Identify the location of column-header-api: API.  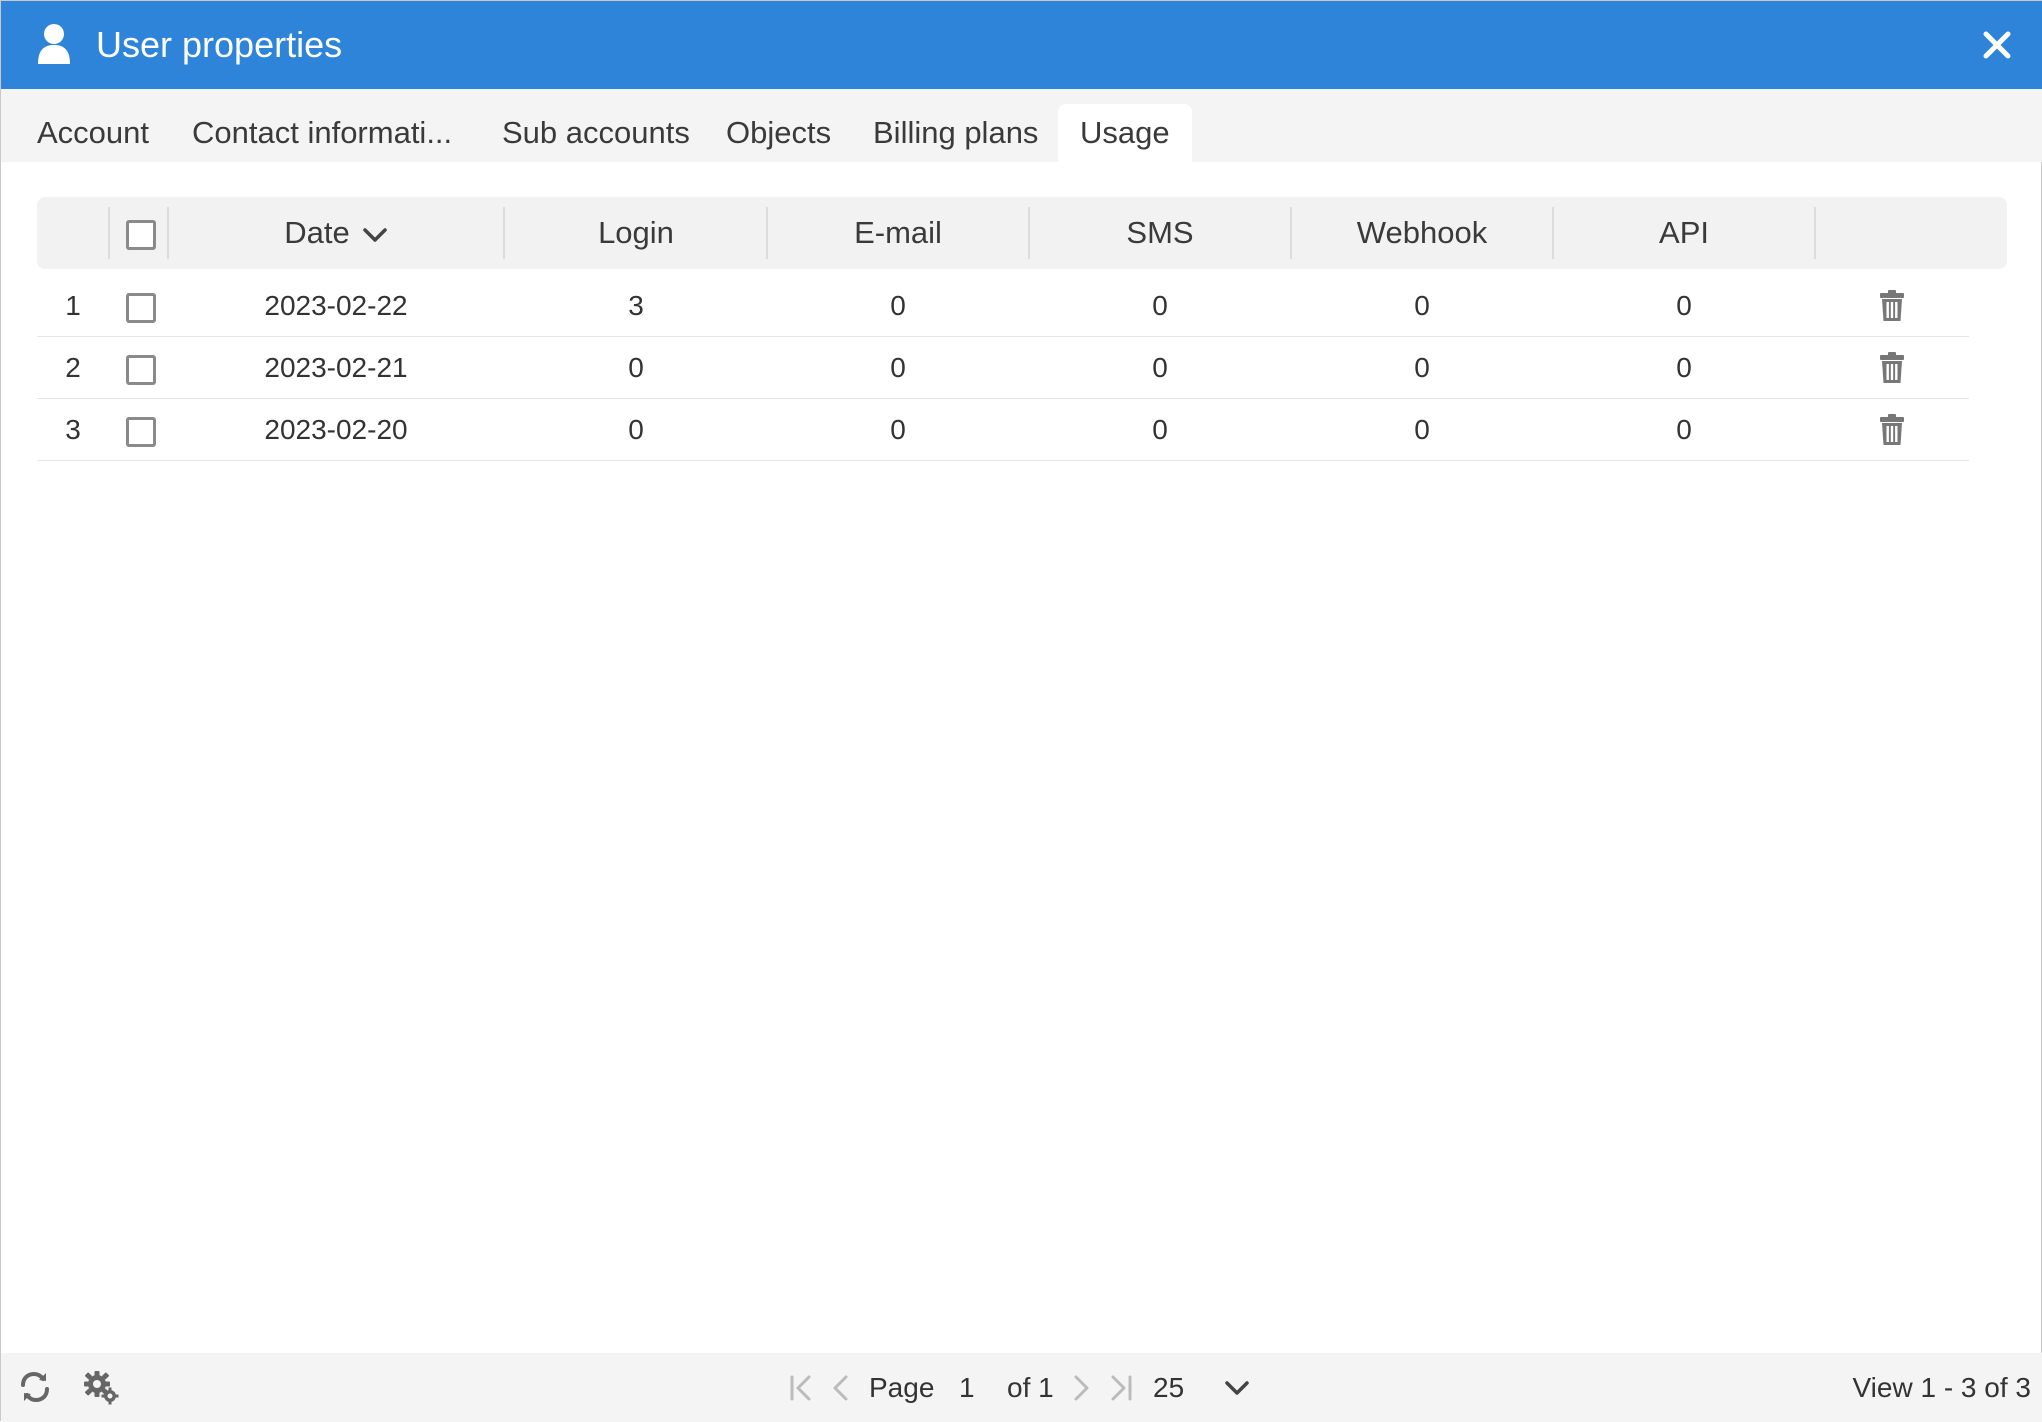
(1684, 233).